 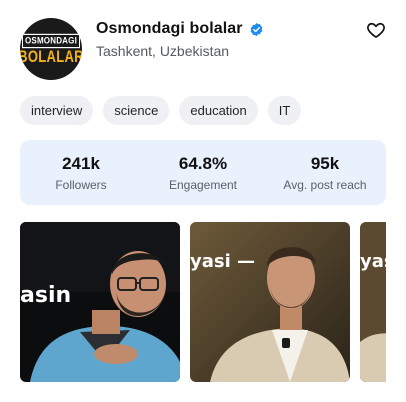 I want to click on name-row: Osmondagi bolalar, so click(x=180, y=29).